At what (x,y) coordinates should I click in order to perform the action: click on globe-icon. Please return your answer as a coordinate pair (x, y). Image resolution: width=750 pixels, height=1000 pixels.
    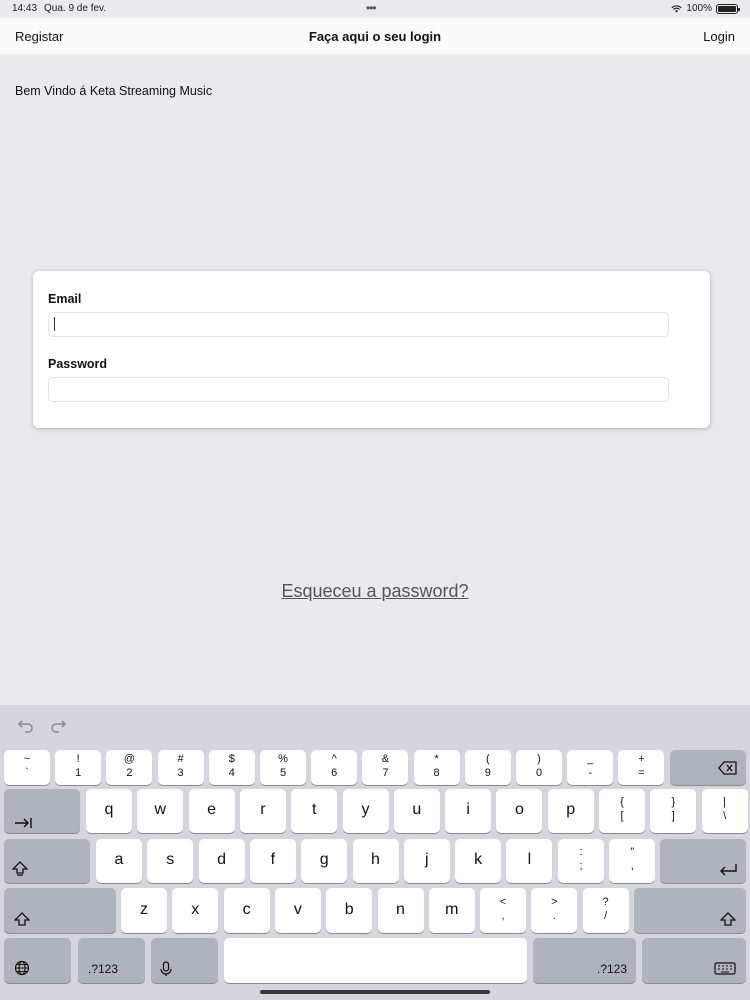
    Looking at the image, I should click on (22, 970).